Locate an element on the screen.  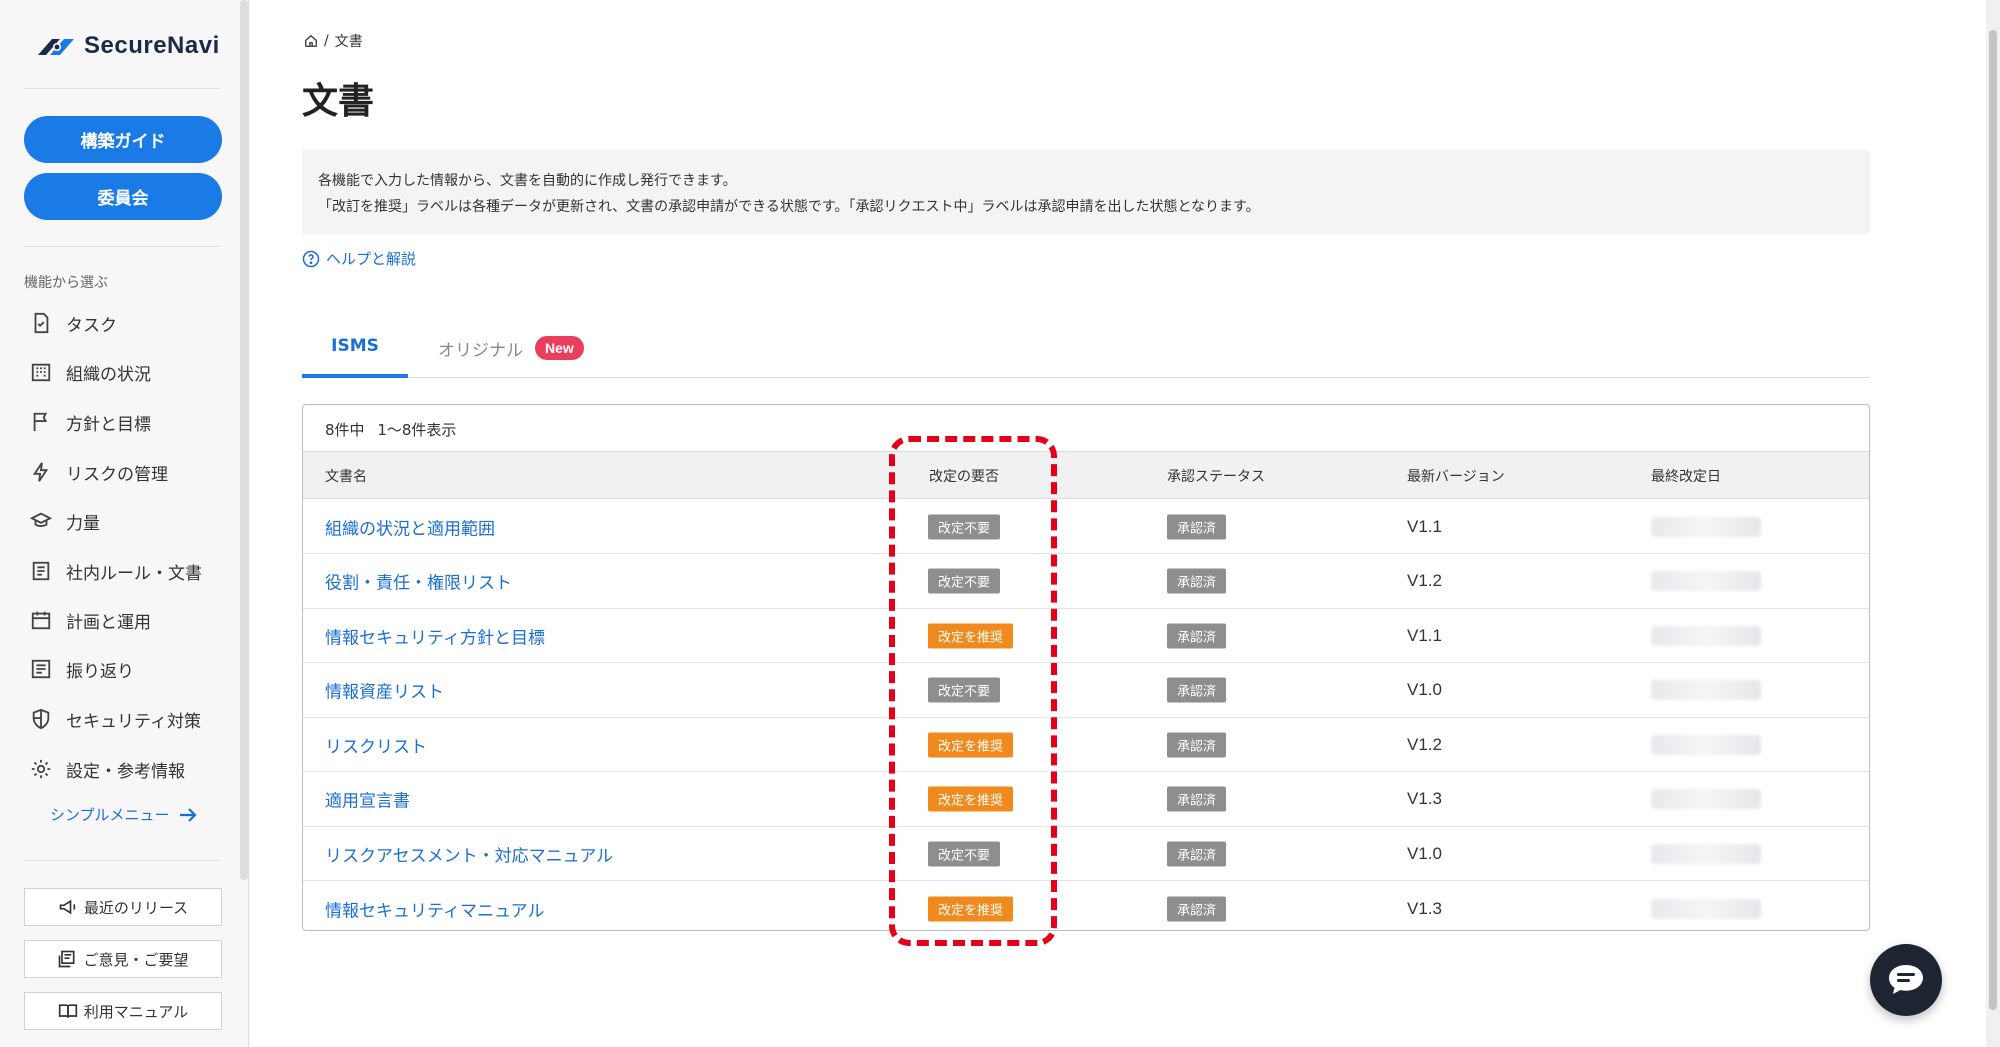
new-badge: New is located at coordinates (559, 348).